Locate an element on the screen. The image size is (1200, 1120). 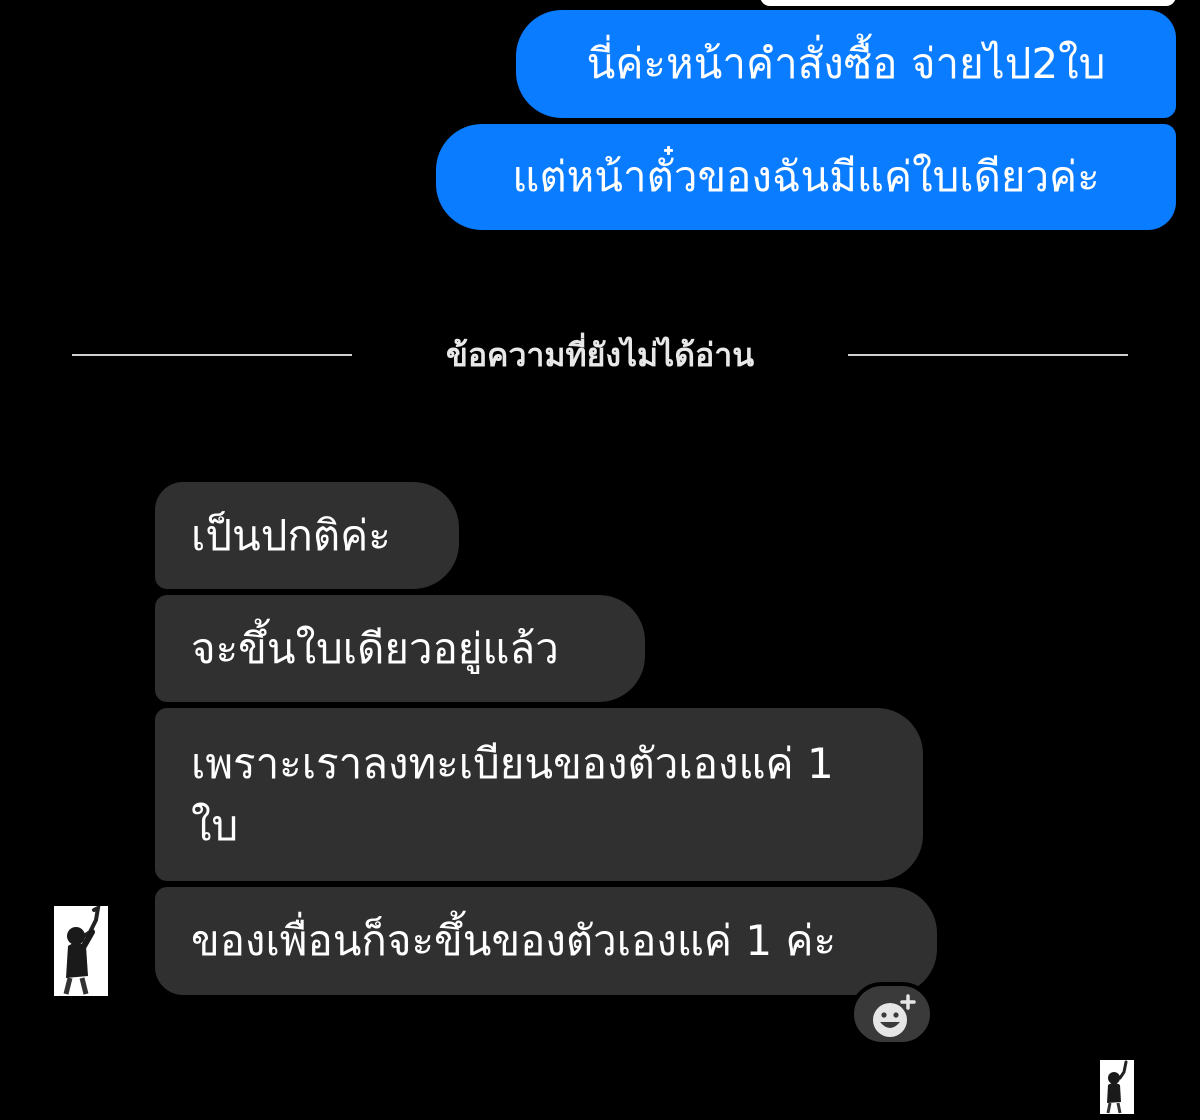
outgoing-message-1: นี่ค่ะหน้าคำสั่งซื้อ จ่ายไป2ใบ is located at coordinates (846, 64).